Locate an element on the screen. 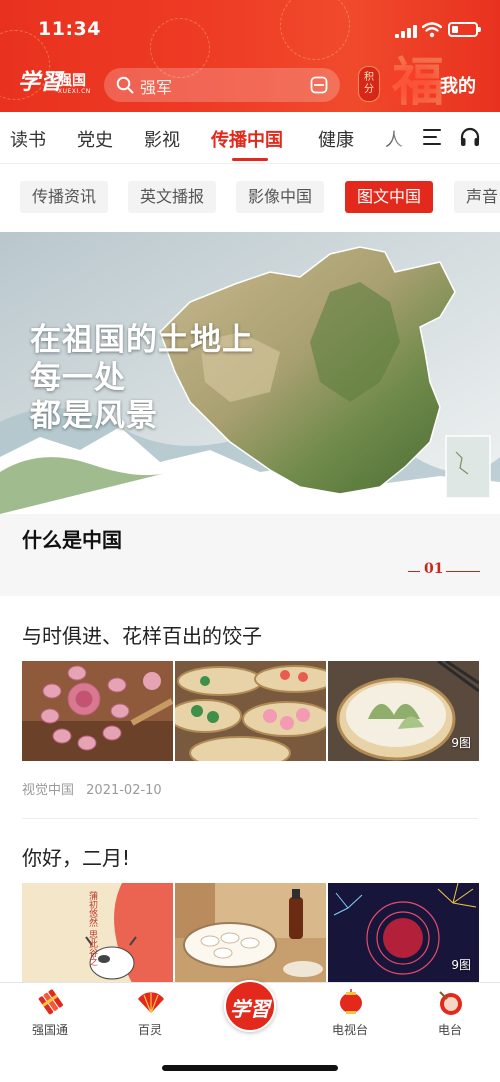  nav-bailing: 百灵 is located at coordinates (150, 1013).